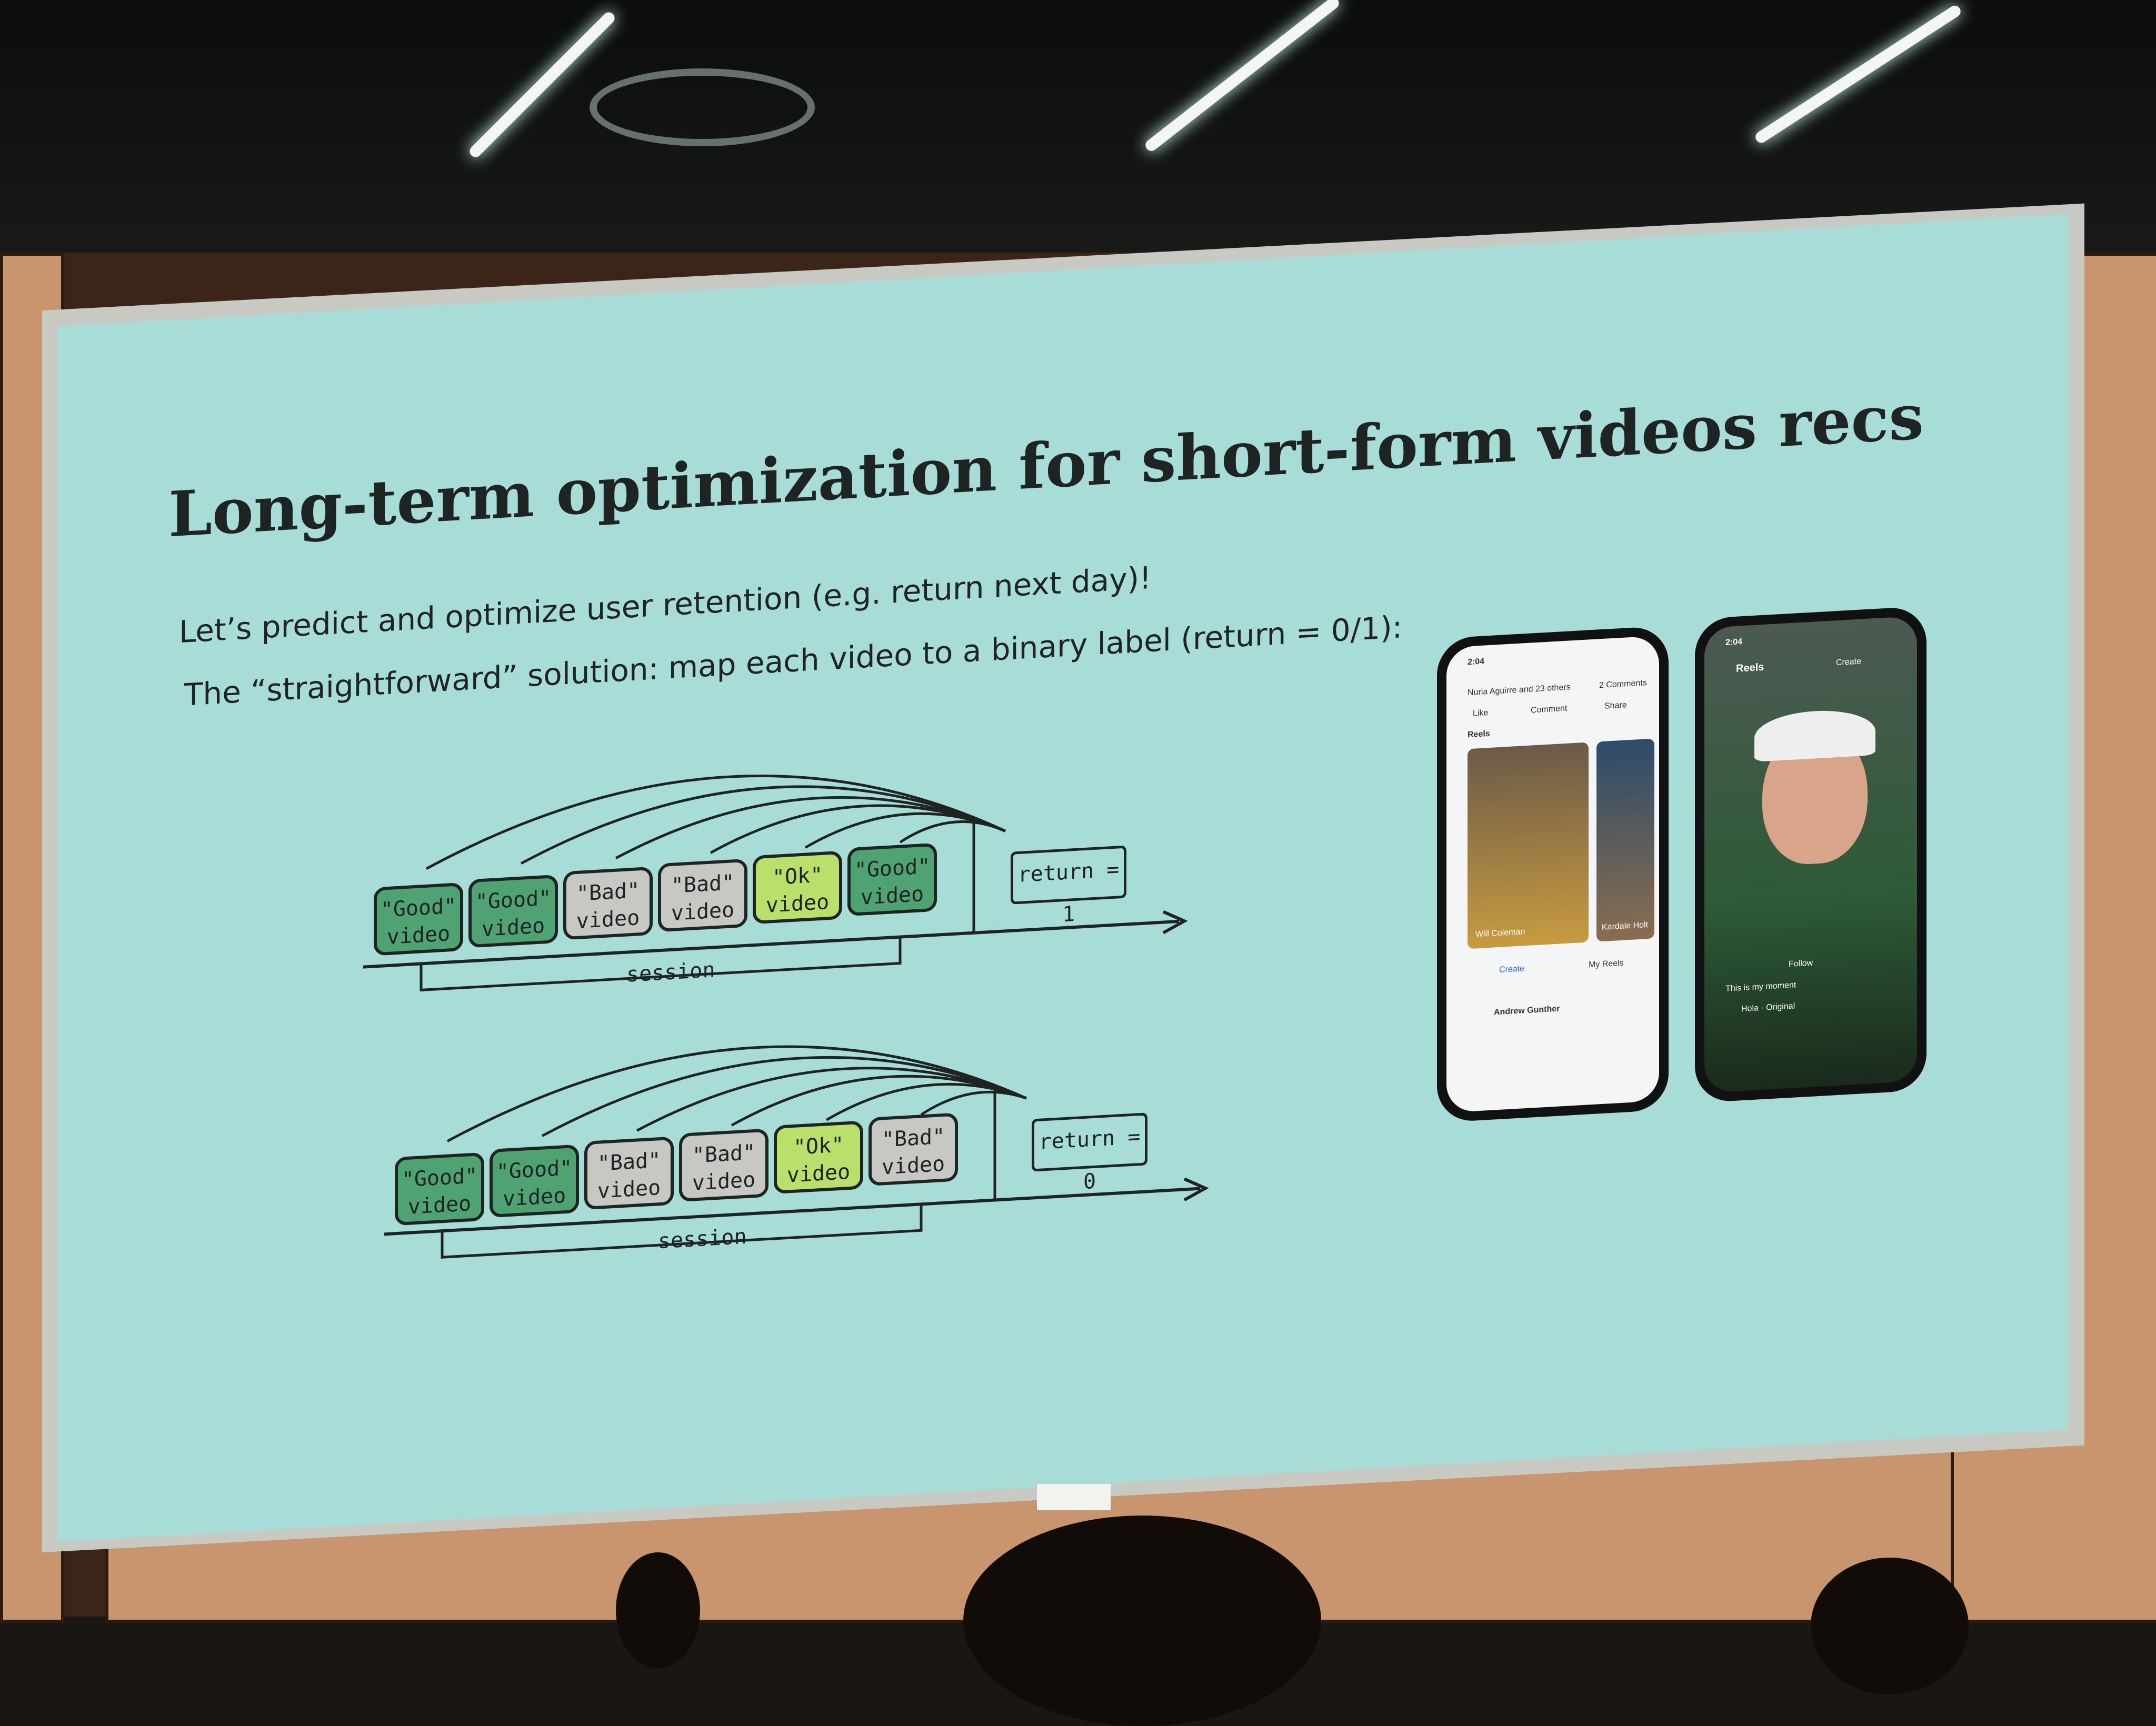 This screenshot has width=2156, height=1726. I want to click on return-label: return = 1, so click(1068, 886).